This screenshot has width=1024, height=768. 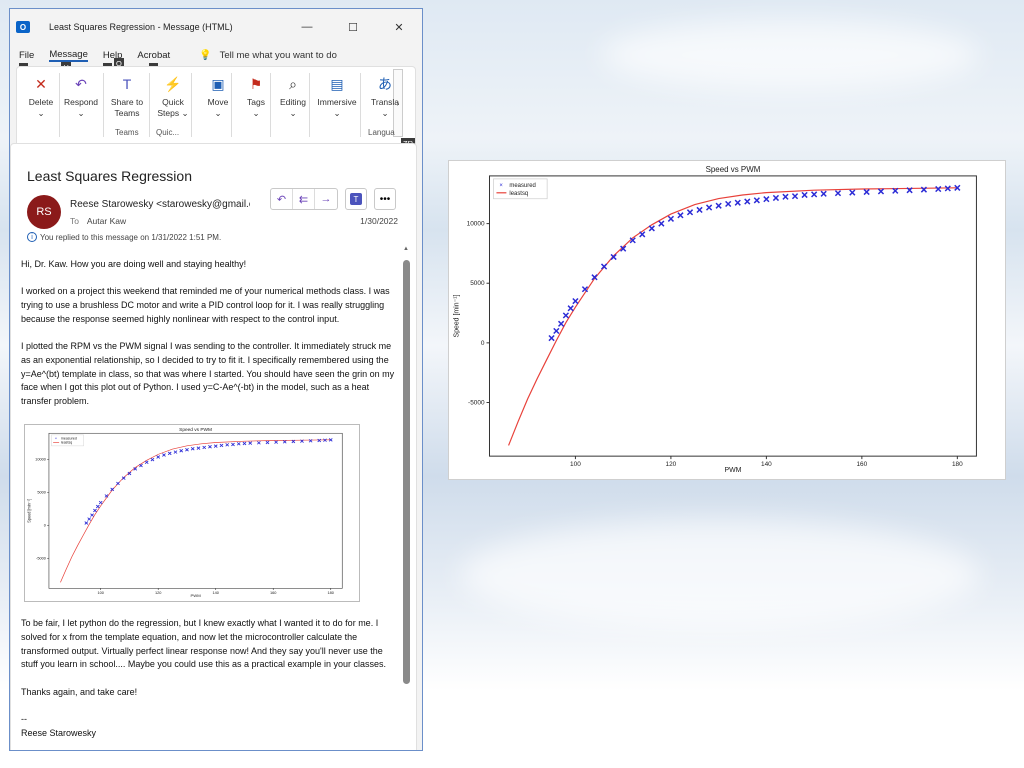 I want to click on message-actions: ↶ ⇇ → T •••, so click(x=333, y=199).